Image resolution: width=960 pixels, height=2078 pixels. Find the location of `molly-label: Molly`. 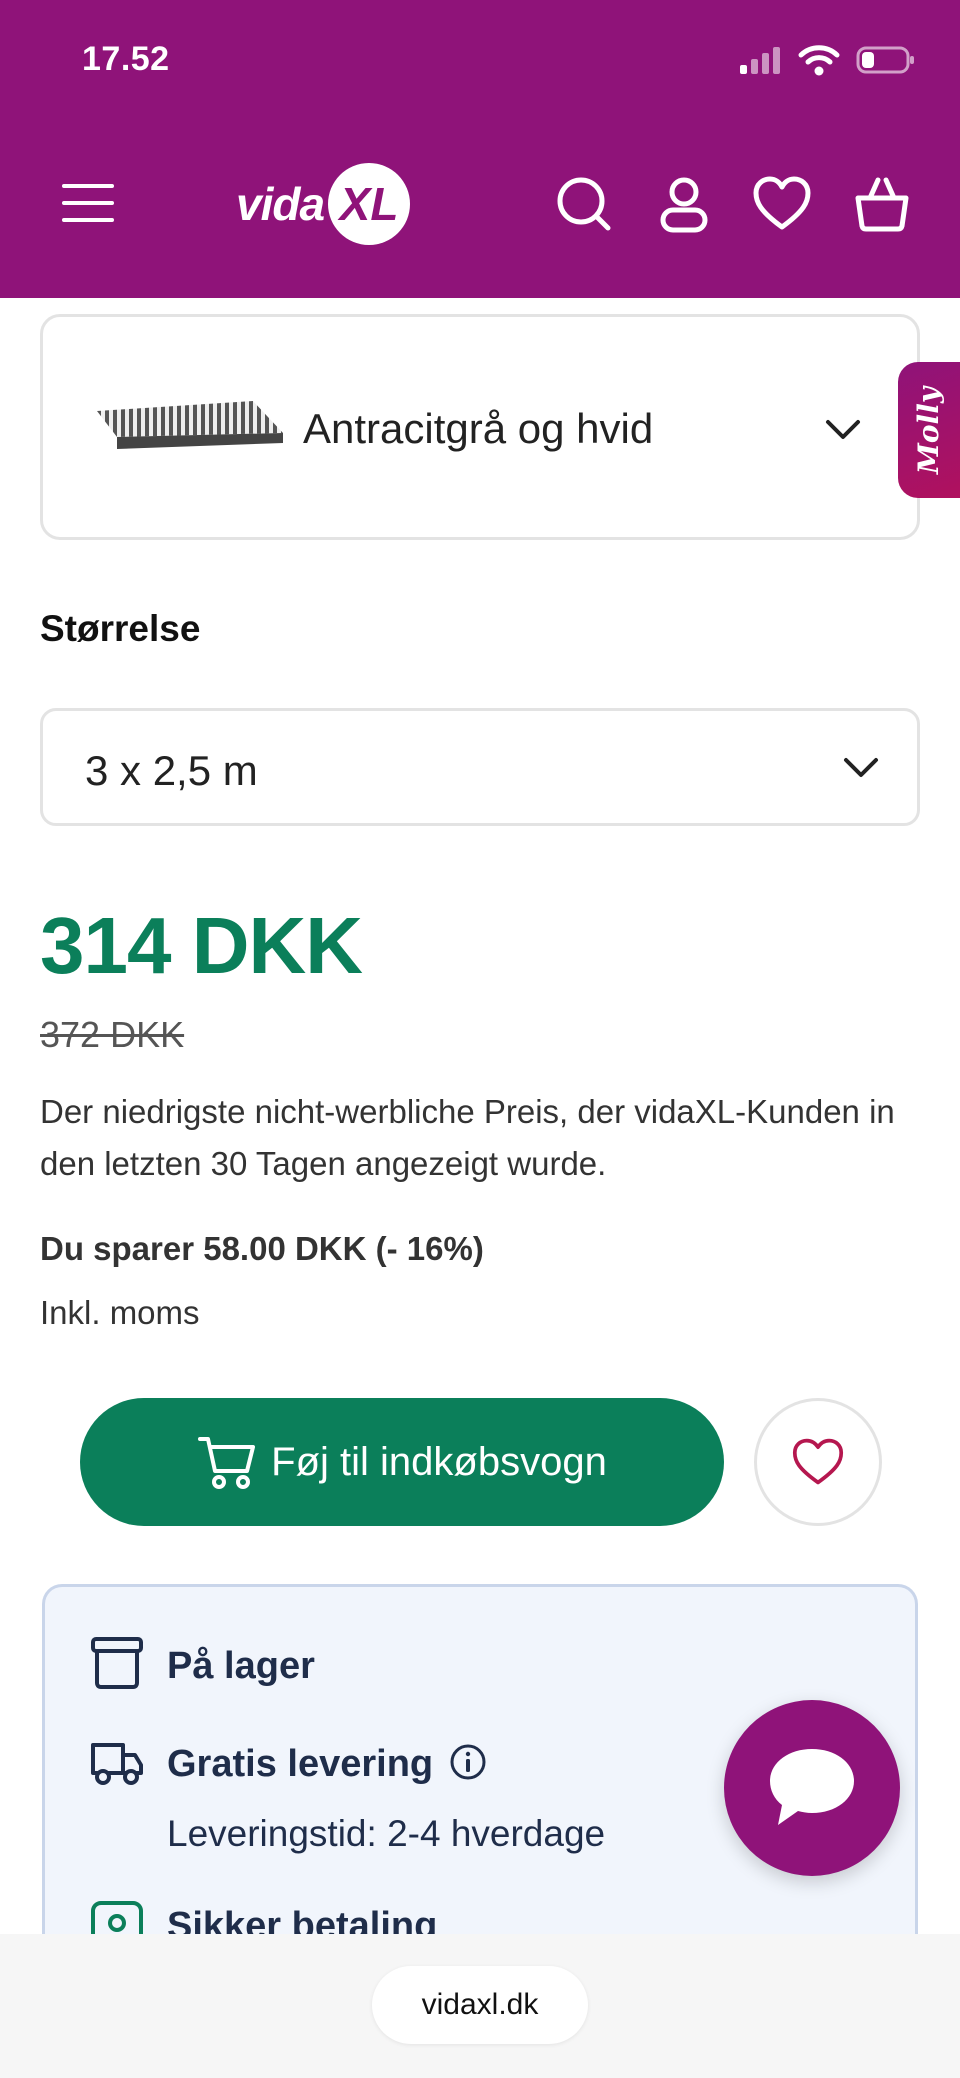

molly-label: Molly is located at coordinates (929, 430).